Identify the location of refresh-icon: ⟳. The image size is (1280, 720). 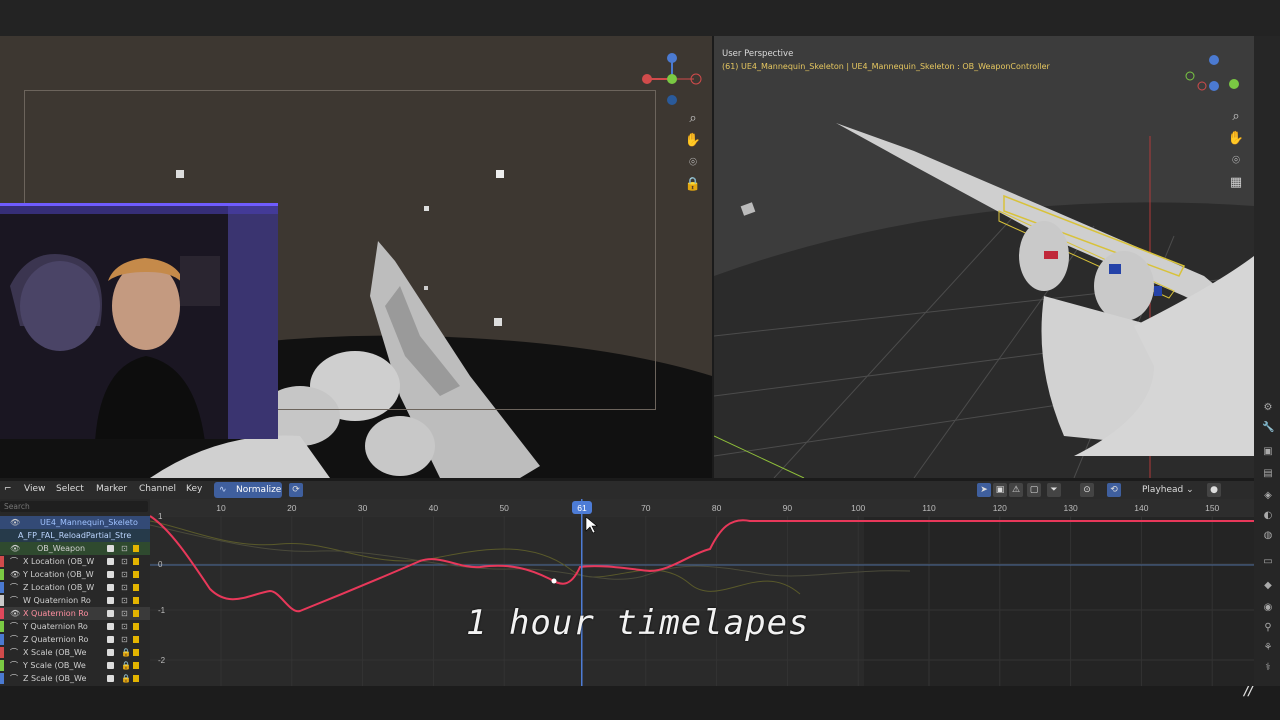
(296, 490).